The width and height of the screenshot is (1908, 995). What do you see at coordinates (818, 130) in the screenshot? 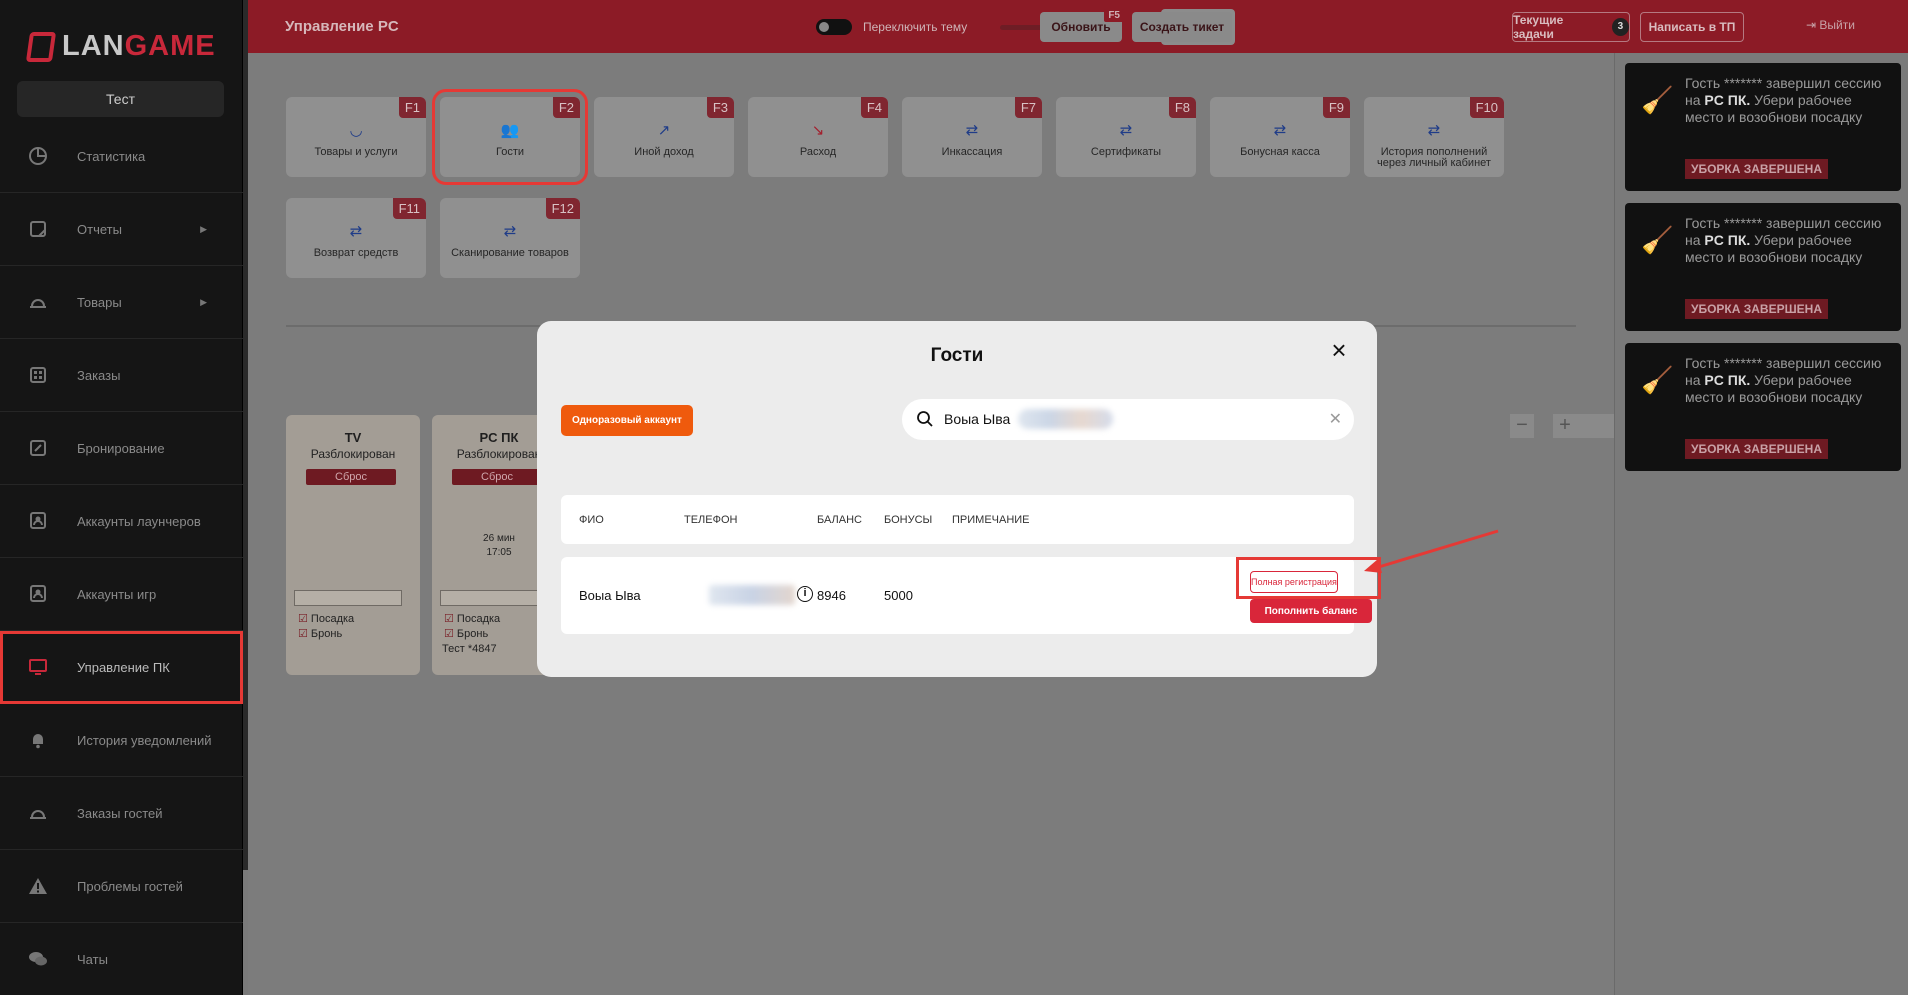
I see `trend-down-icon: ↘` at bounding box center [818, 130].